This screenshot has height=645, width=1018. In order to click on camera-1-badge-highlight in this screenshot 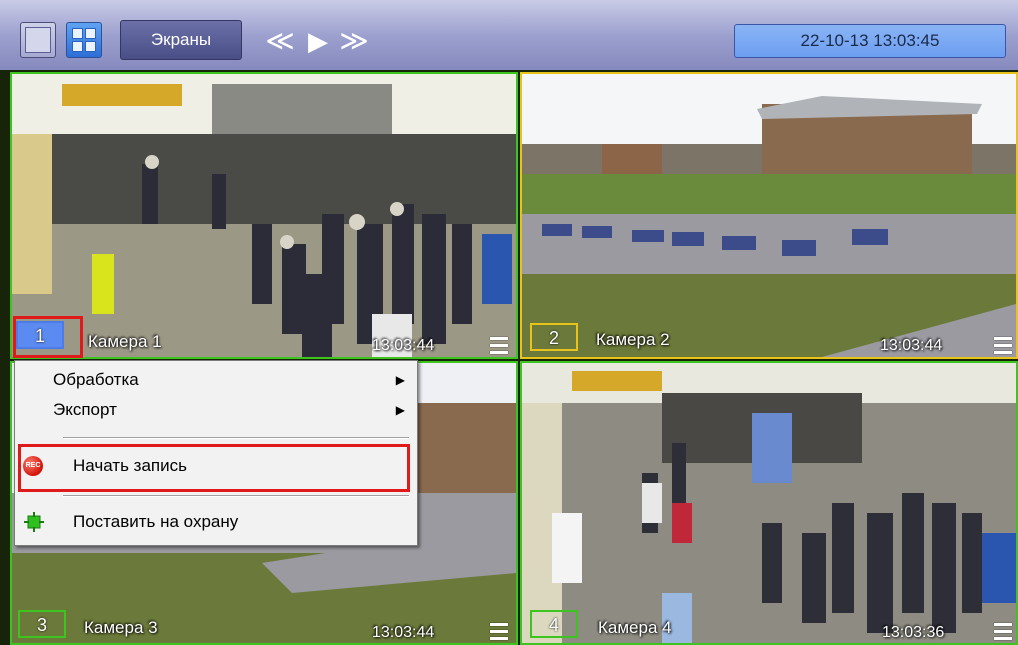, I will do `click(48, 337)`.